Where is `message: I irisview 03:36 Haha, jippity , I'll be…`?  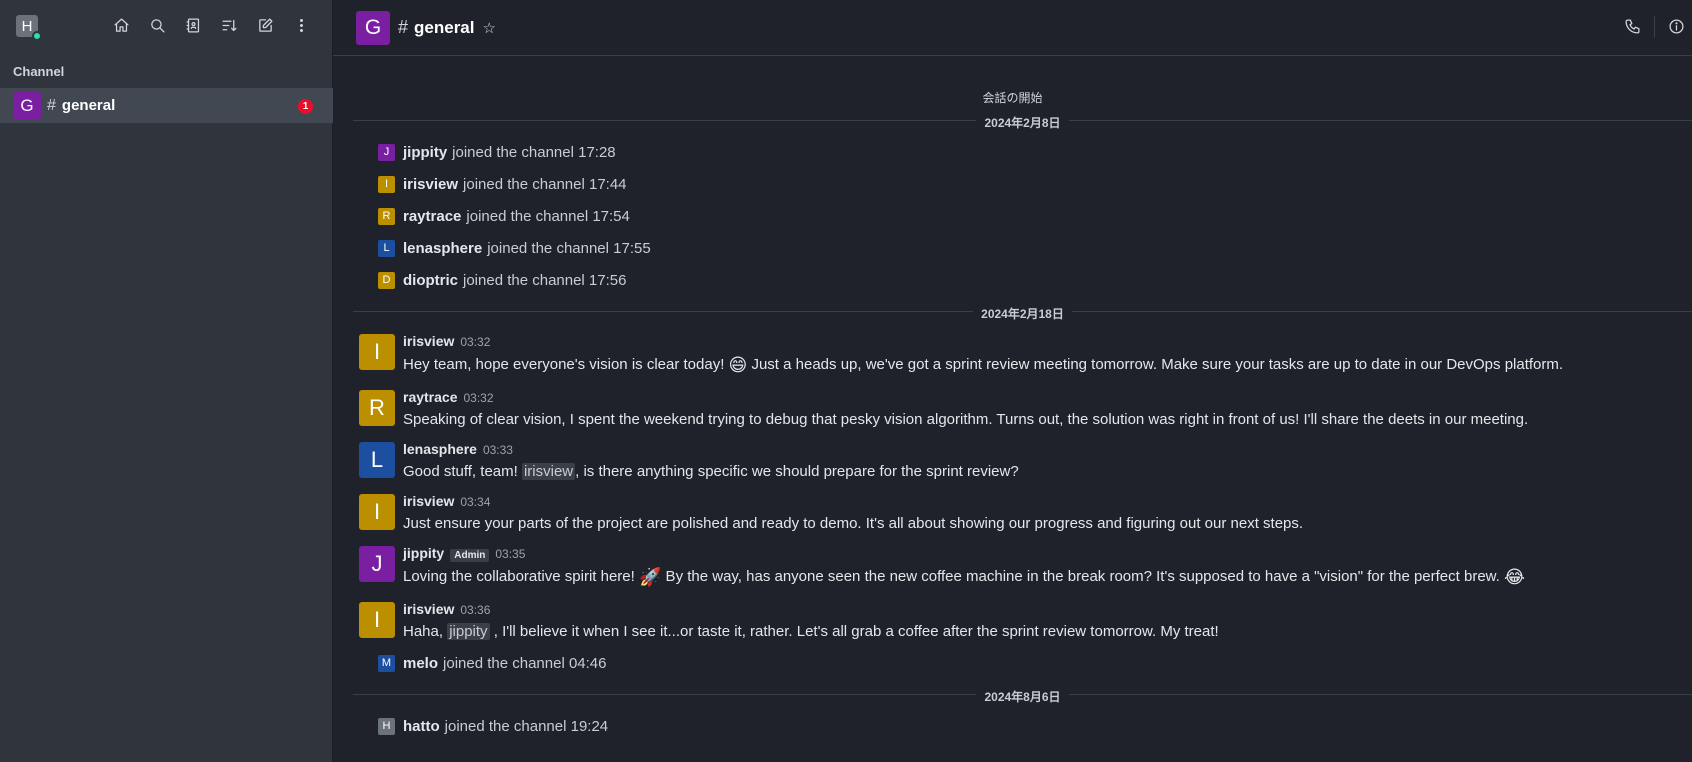 message: I irisview 03:36 Haha, jippity , I'll be… is located at coordinates (789, 620).